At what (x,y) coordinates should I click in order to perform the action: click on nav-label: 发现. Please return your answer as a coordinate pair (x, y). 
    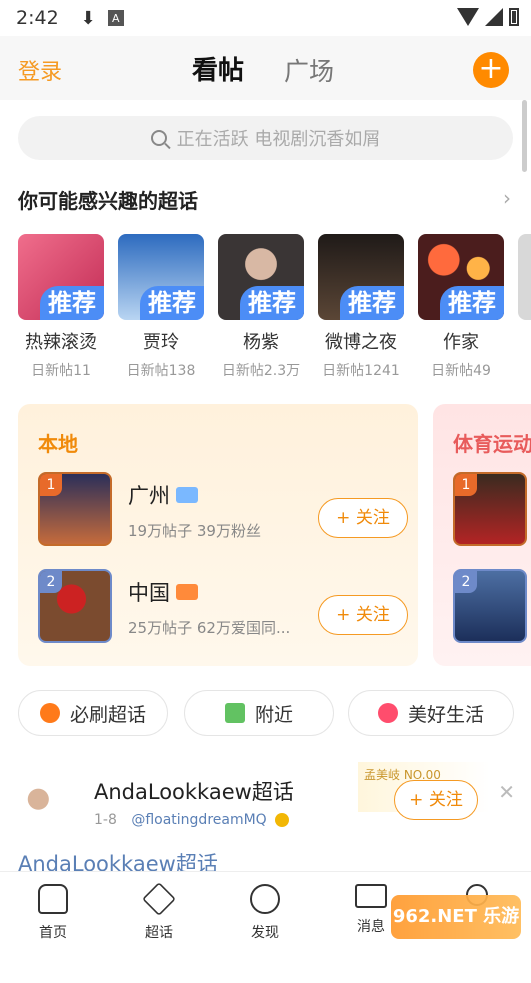
    Looking at the image, I should click on (265, 933).